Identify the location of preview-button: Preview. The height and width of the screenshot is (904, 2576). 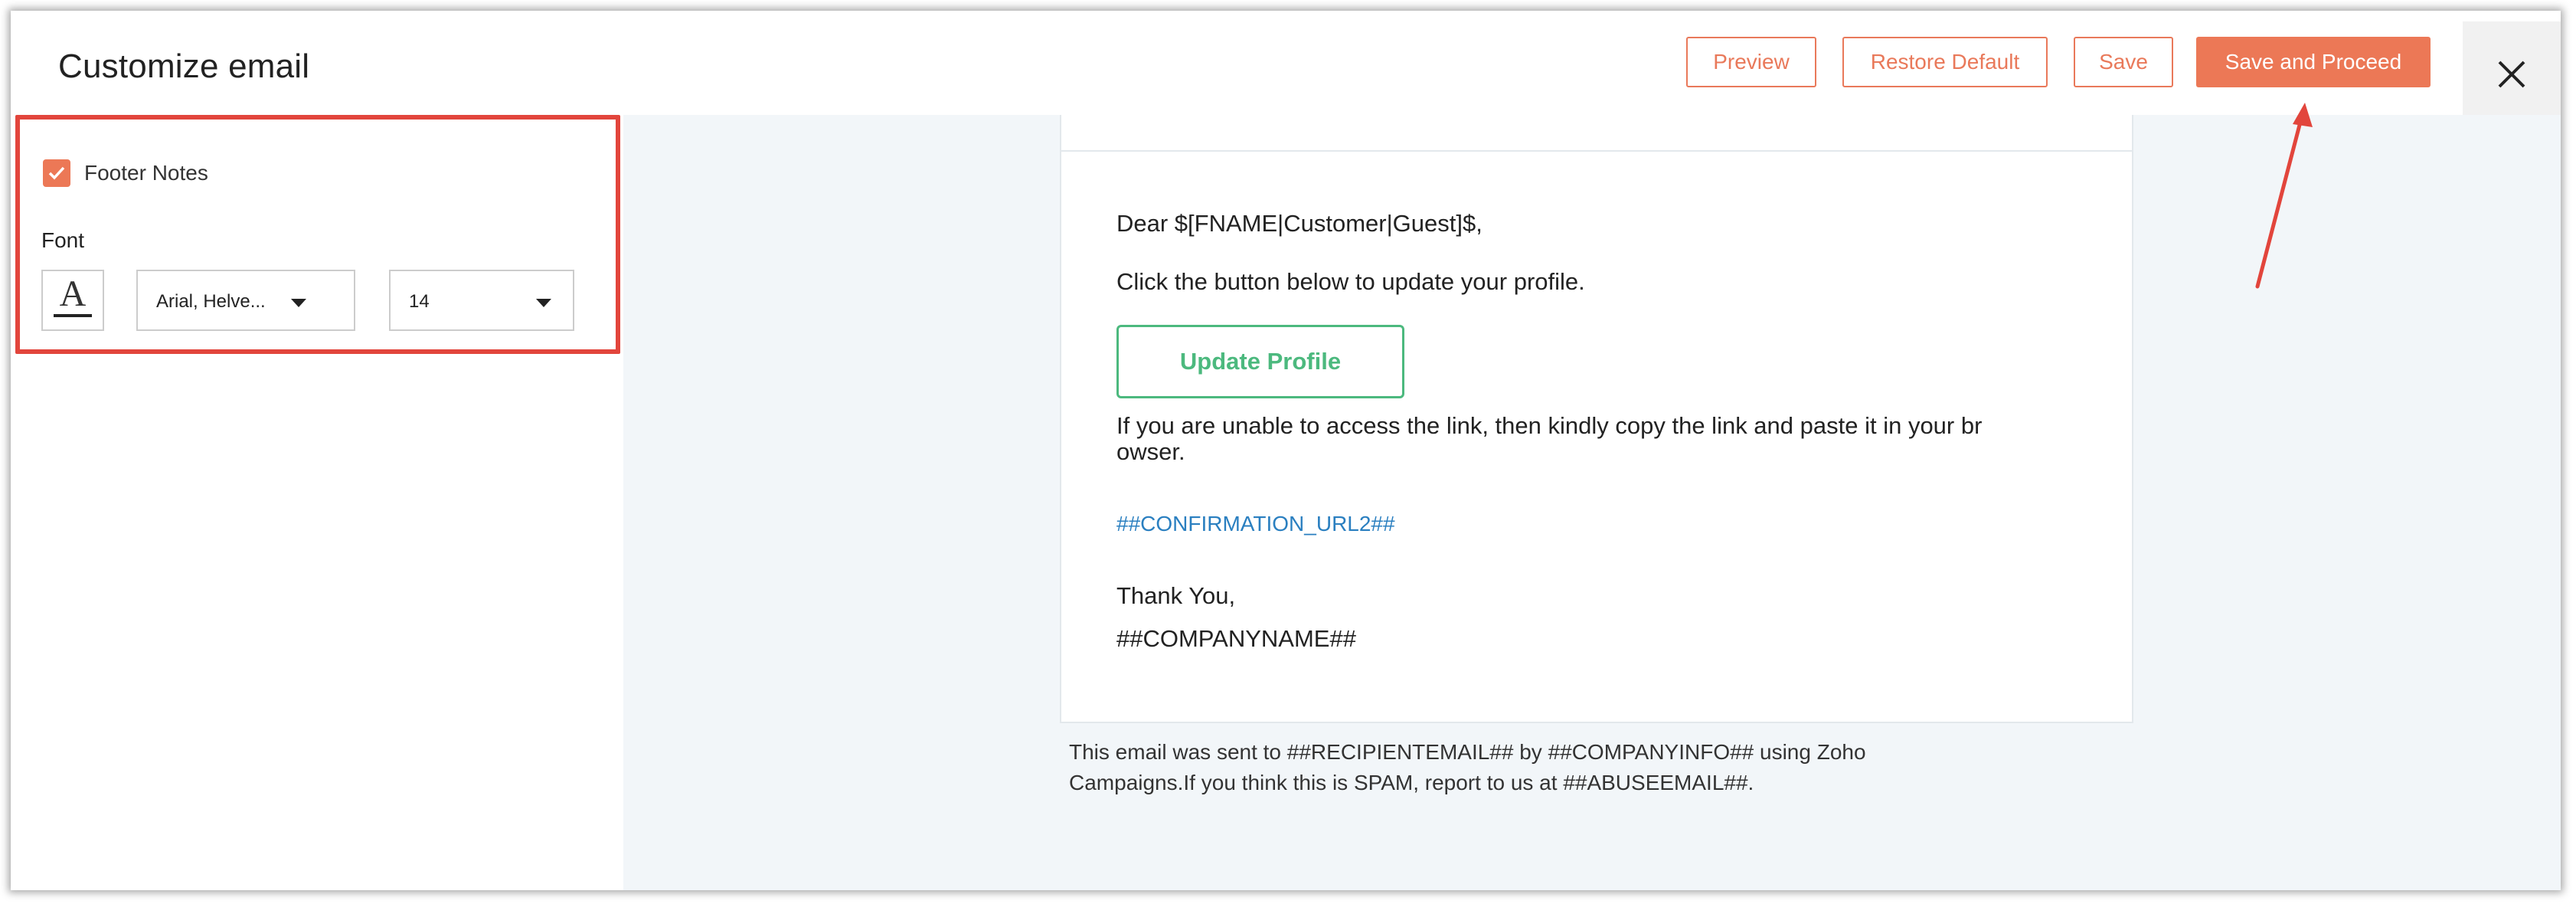
(1751, 62).